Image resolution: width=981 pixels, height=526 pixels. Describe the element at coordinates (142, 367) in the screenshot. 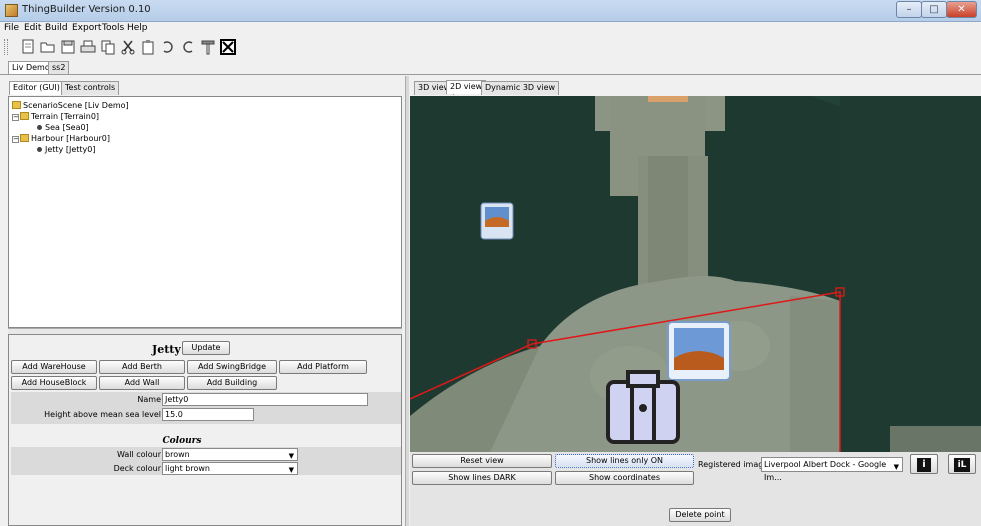

I see `add-berth-button: Add Berth` at that location.